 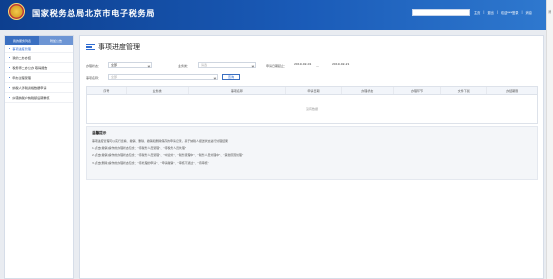 What do you see at coordinates (119, 47) in the screenshot?
I see `page-title: 事项进度管理` at bounding box center [119, 47].